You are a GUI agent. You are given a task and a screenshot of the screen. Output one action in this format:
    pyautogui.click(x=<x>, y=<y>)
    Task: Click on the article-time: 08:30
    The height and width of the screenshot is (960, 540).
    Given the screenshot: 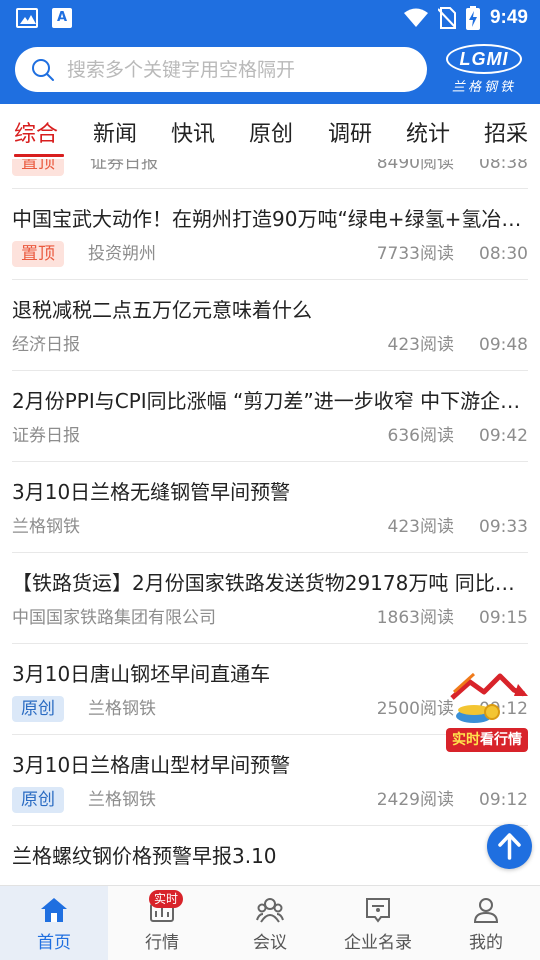 What is the action you would take?
    pyautogui.click(x=503, y=254)
    